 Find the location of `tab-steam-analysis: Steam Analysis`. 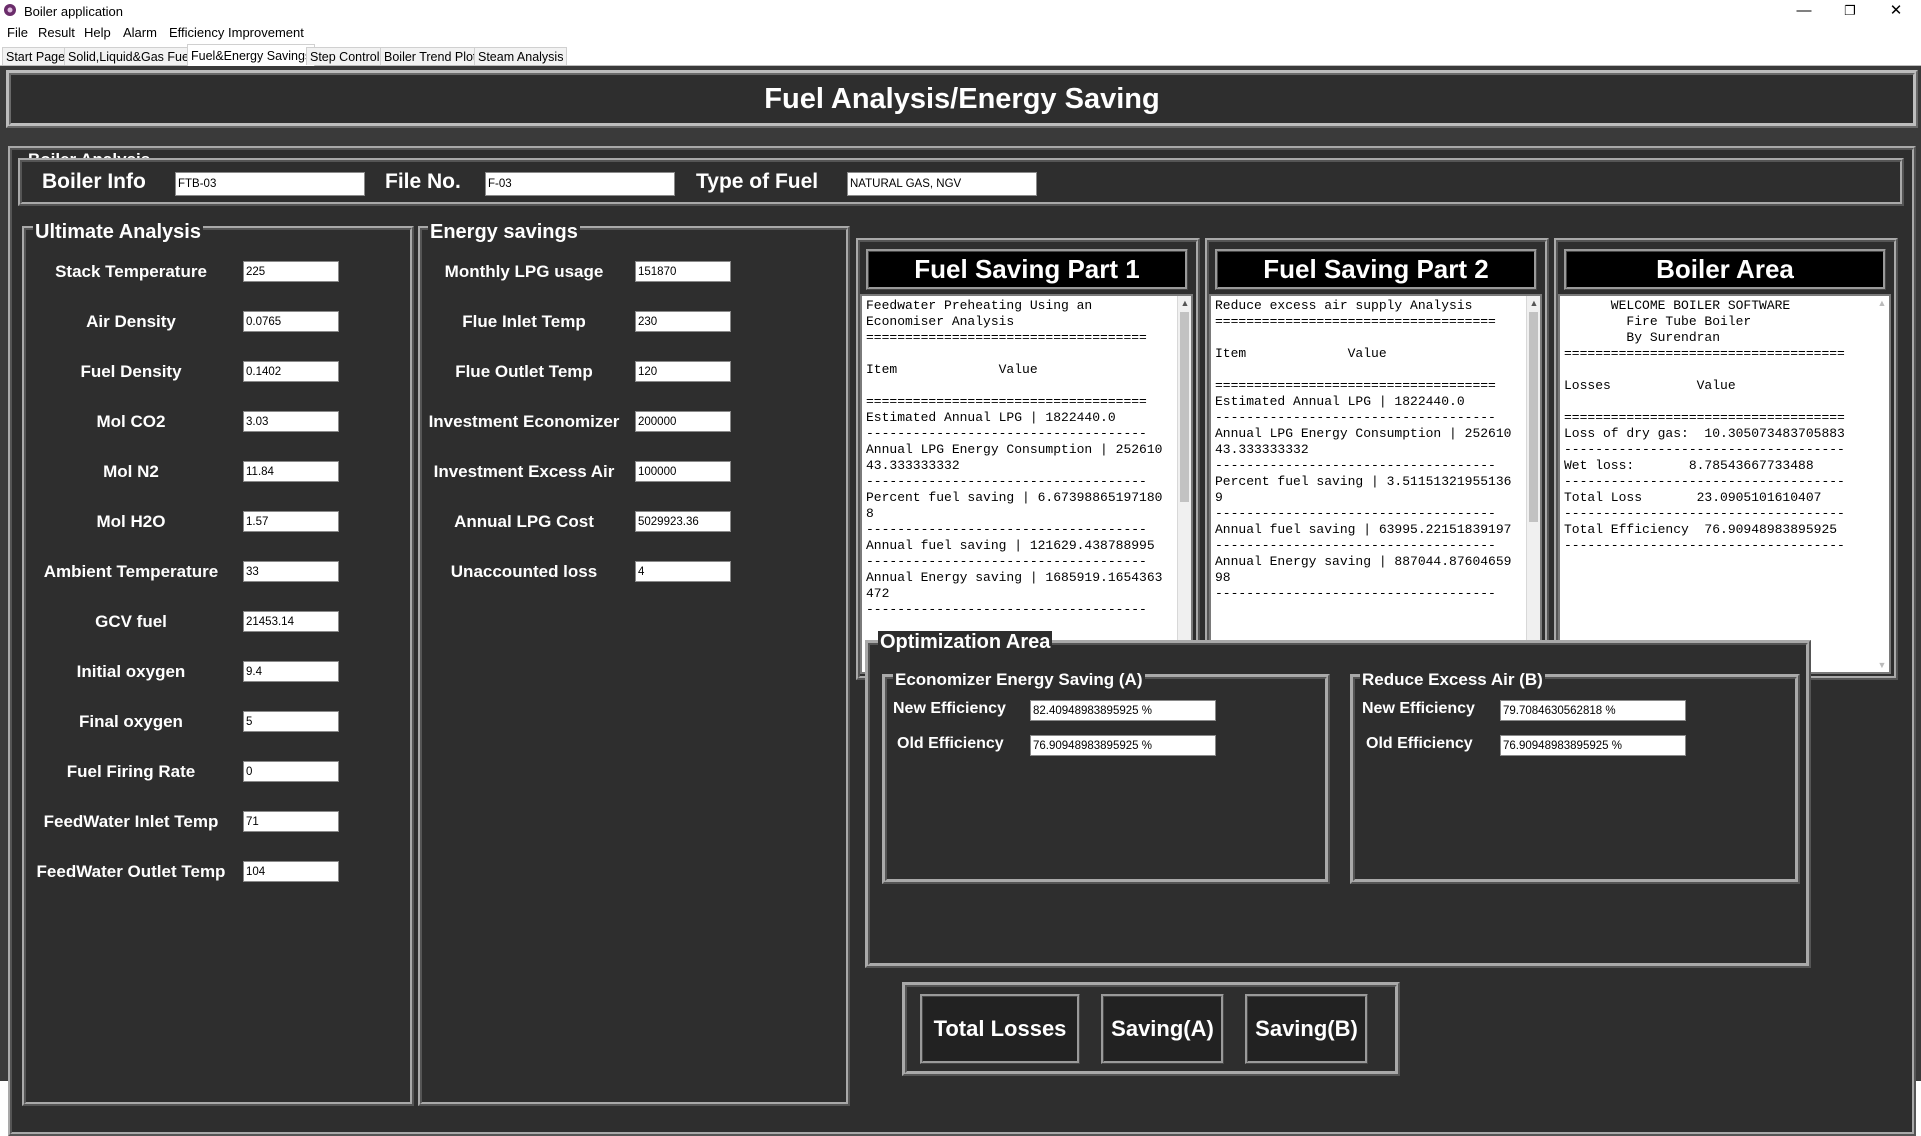

tab-steam-analysis: Steam Analysis is located at coordinates (521, 56).